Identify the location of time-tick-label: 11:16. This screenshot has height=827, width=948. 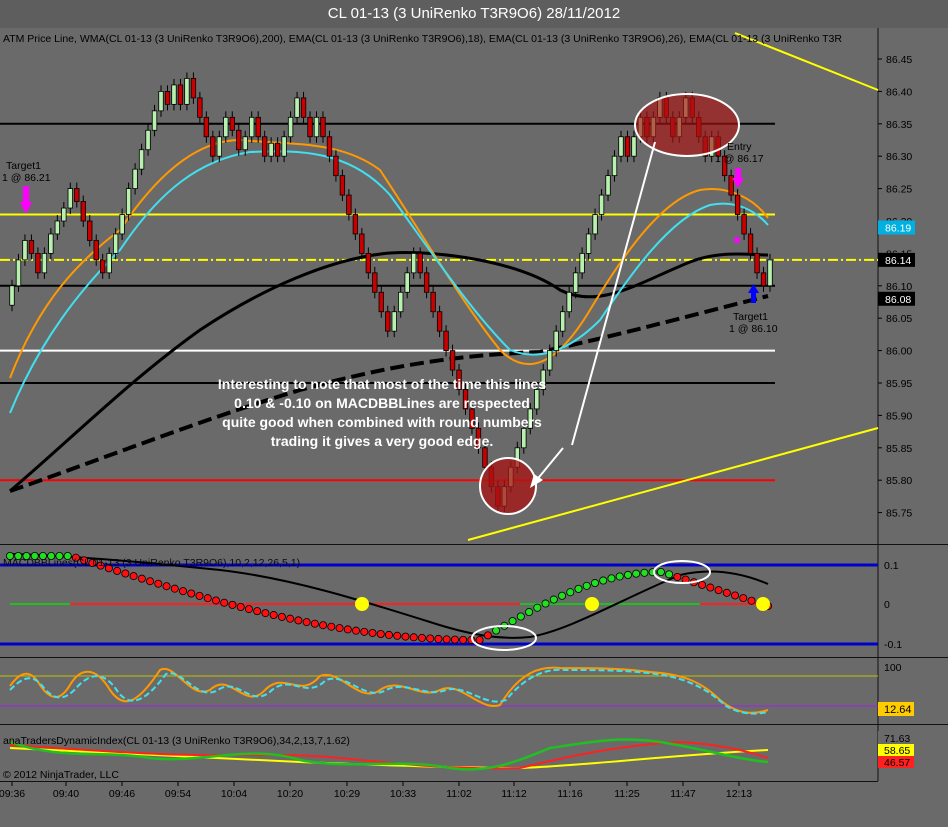
(570, 794).